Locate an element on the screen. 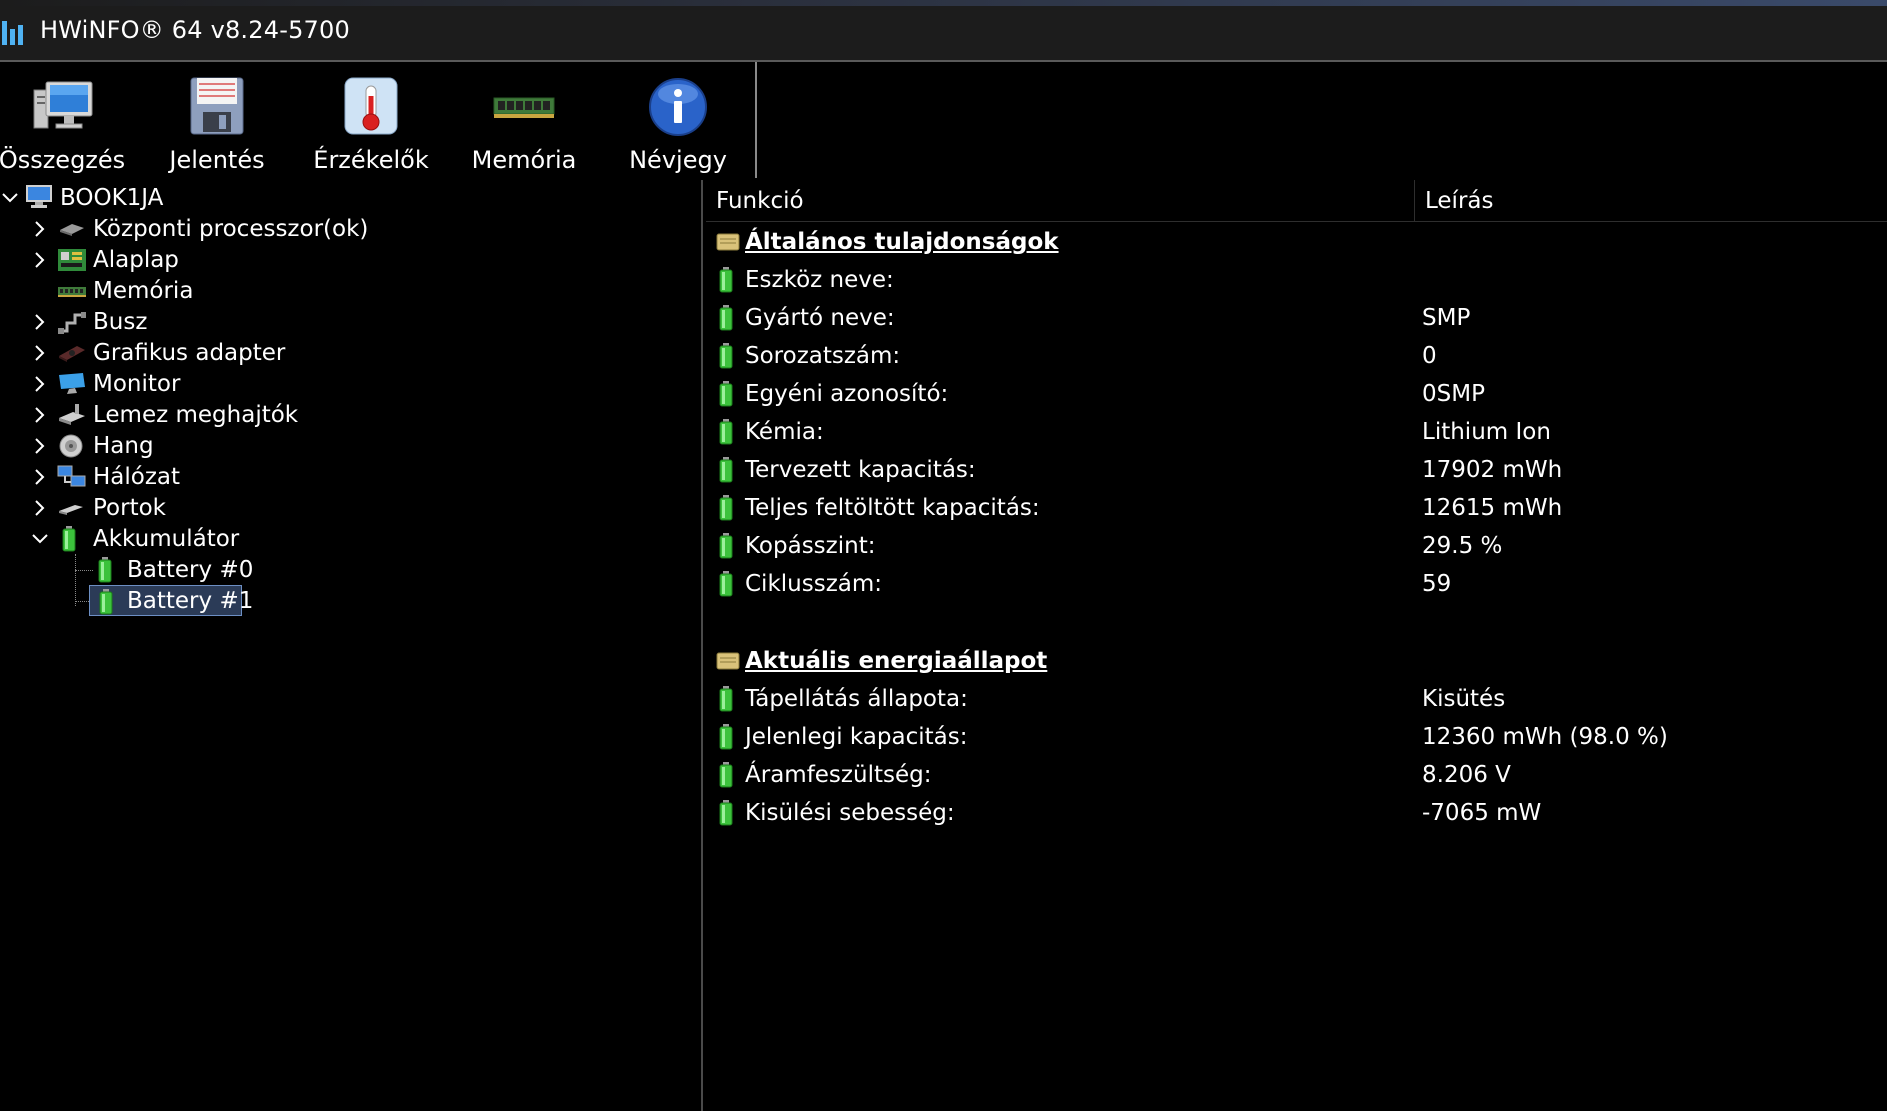 This screenshot has width=1887, height=1111. detail-row: Tápellátás állapota: Kisütés is located at coordinates (1296, 699).